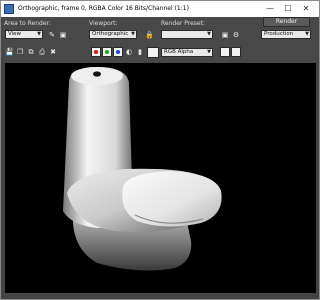  I want to click on channel-display-dropdown: RGB Alpha ▼, so click(187, 52).